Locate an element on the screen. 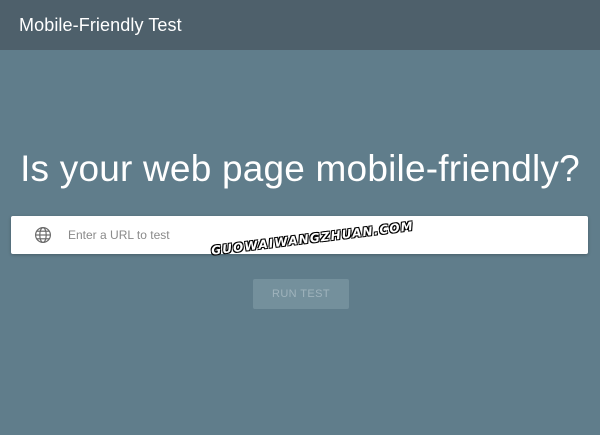  app-title: Mobile-Friendly Test is located at coordinates (100, 24).